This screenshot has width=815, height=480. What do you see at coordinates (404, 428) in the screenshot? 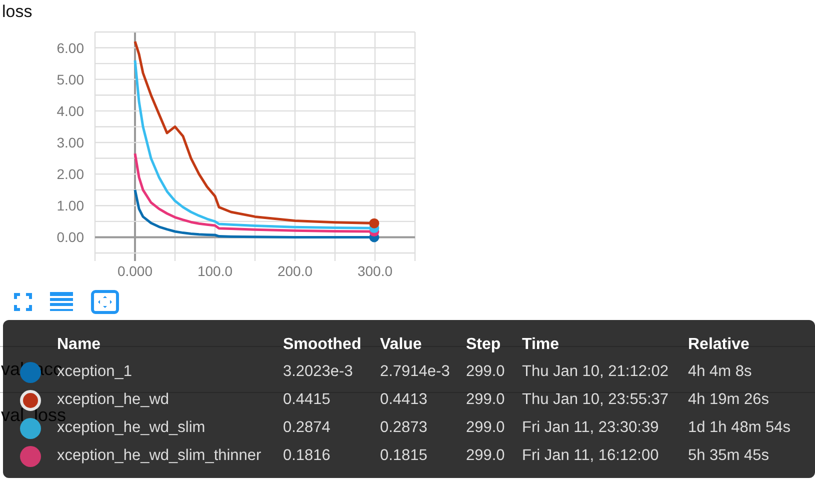
I see `table-cell-text: 0.2873` at bounding box center [404, 428].